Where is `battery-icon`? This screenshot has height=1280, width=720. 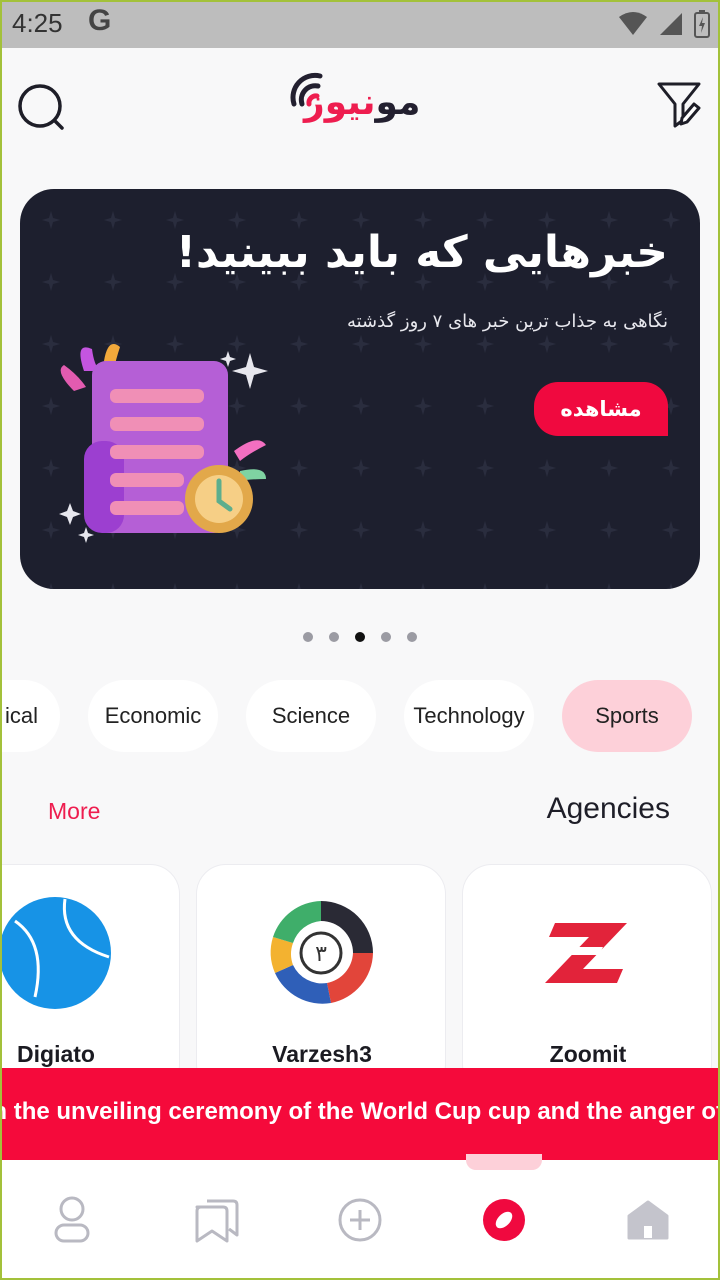
battery-icon is located at coordinates (702, 24).